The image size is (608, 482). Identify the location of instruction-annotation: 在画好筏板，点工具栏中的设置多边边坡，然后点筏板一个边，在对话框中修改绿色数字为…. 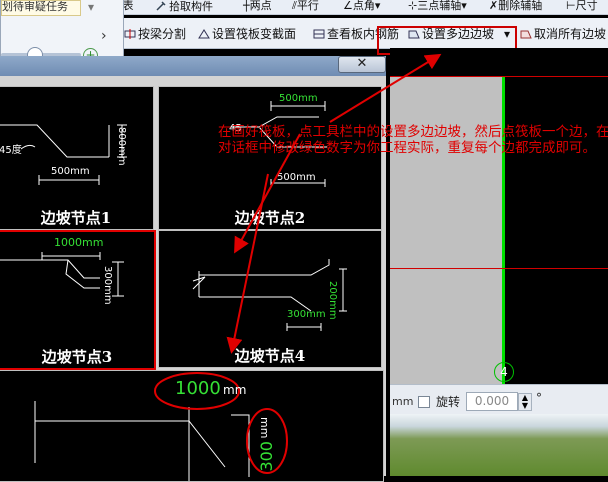
(413, 140).